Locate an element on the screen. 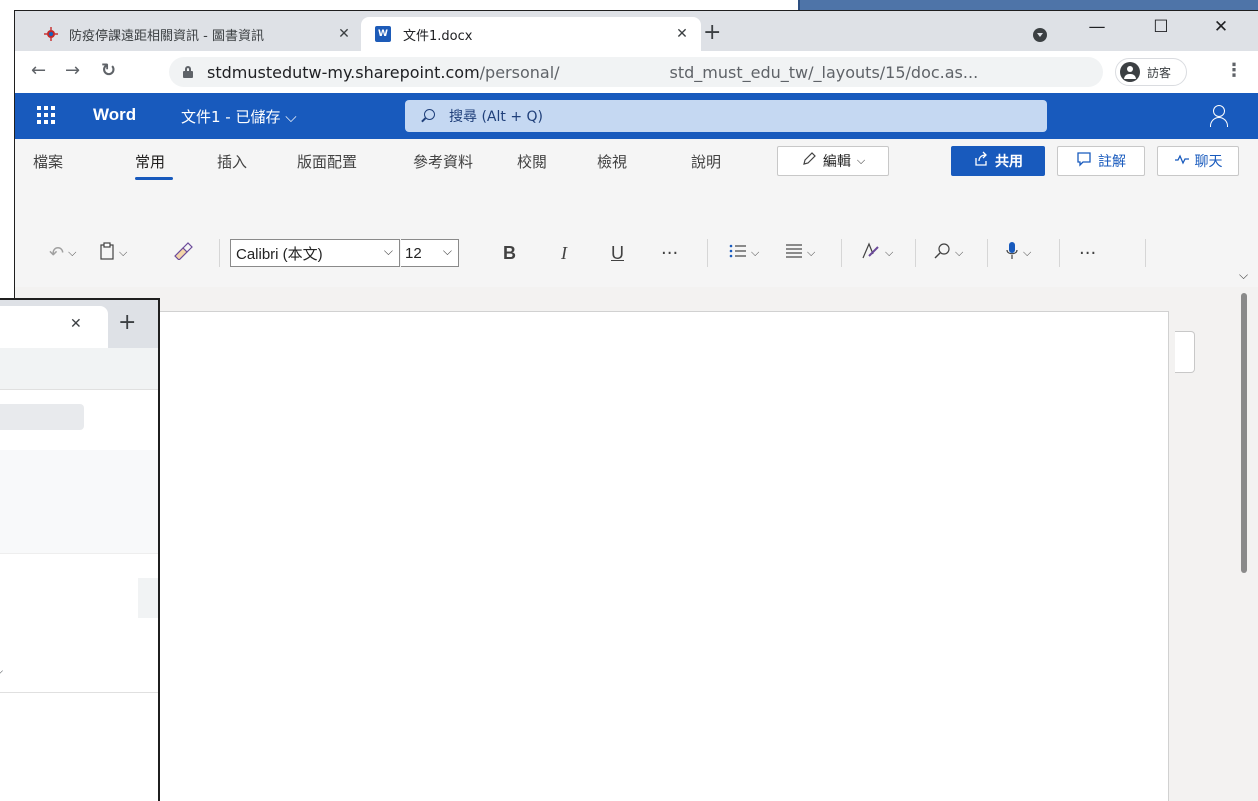  profile-button: 訪客 is located at coordinates (1151, 72).